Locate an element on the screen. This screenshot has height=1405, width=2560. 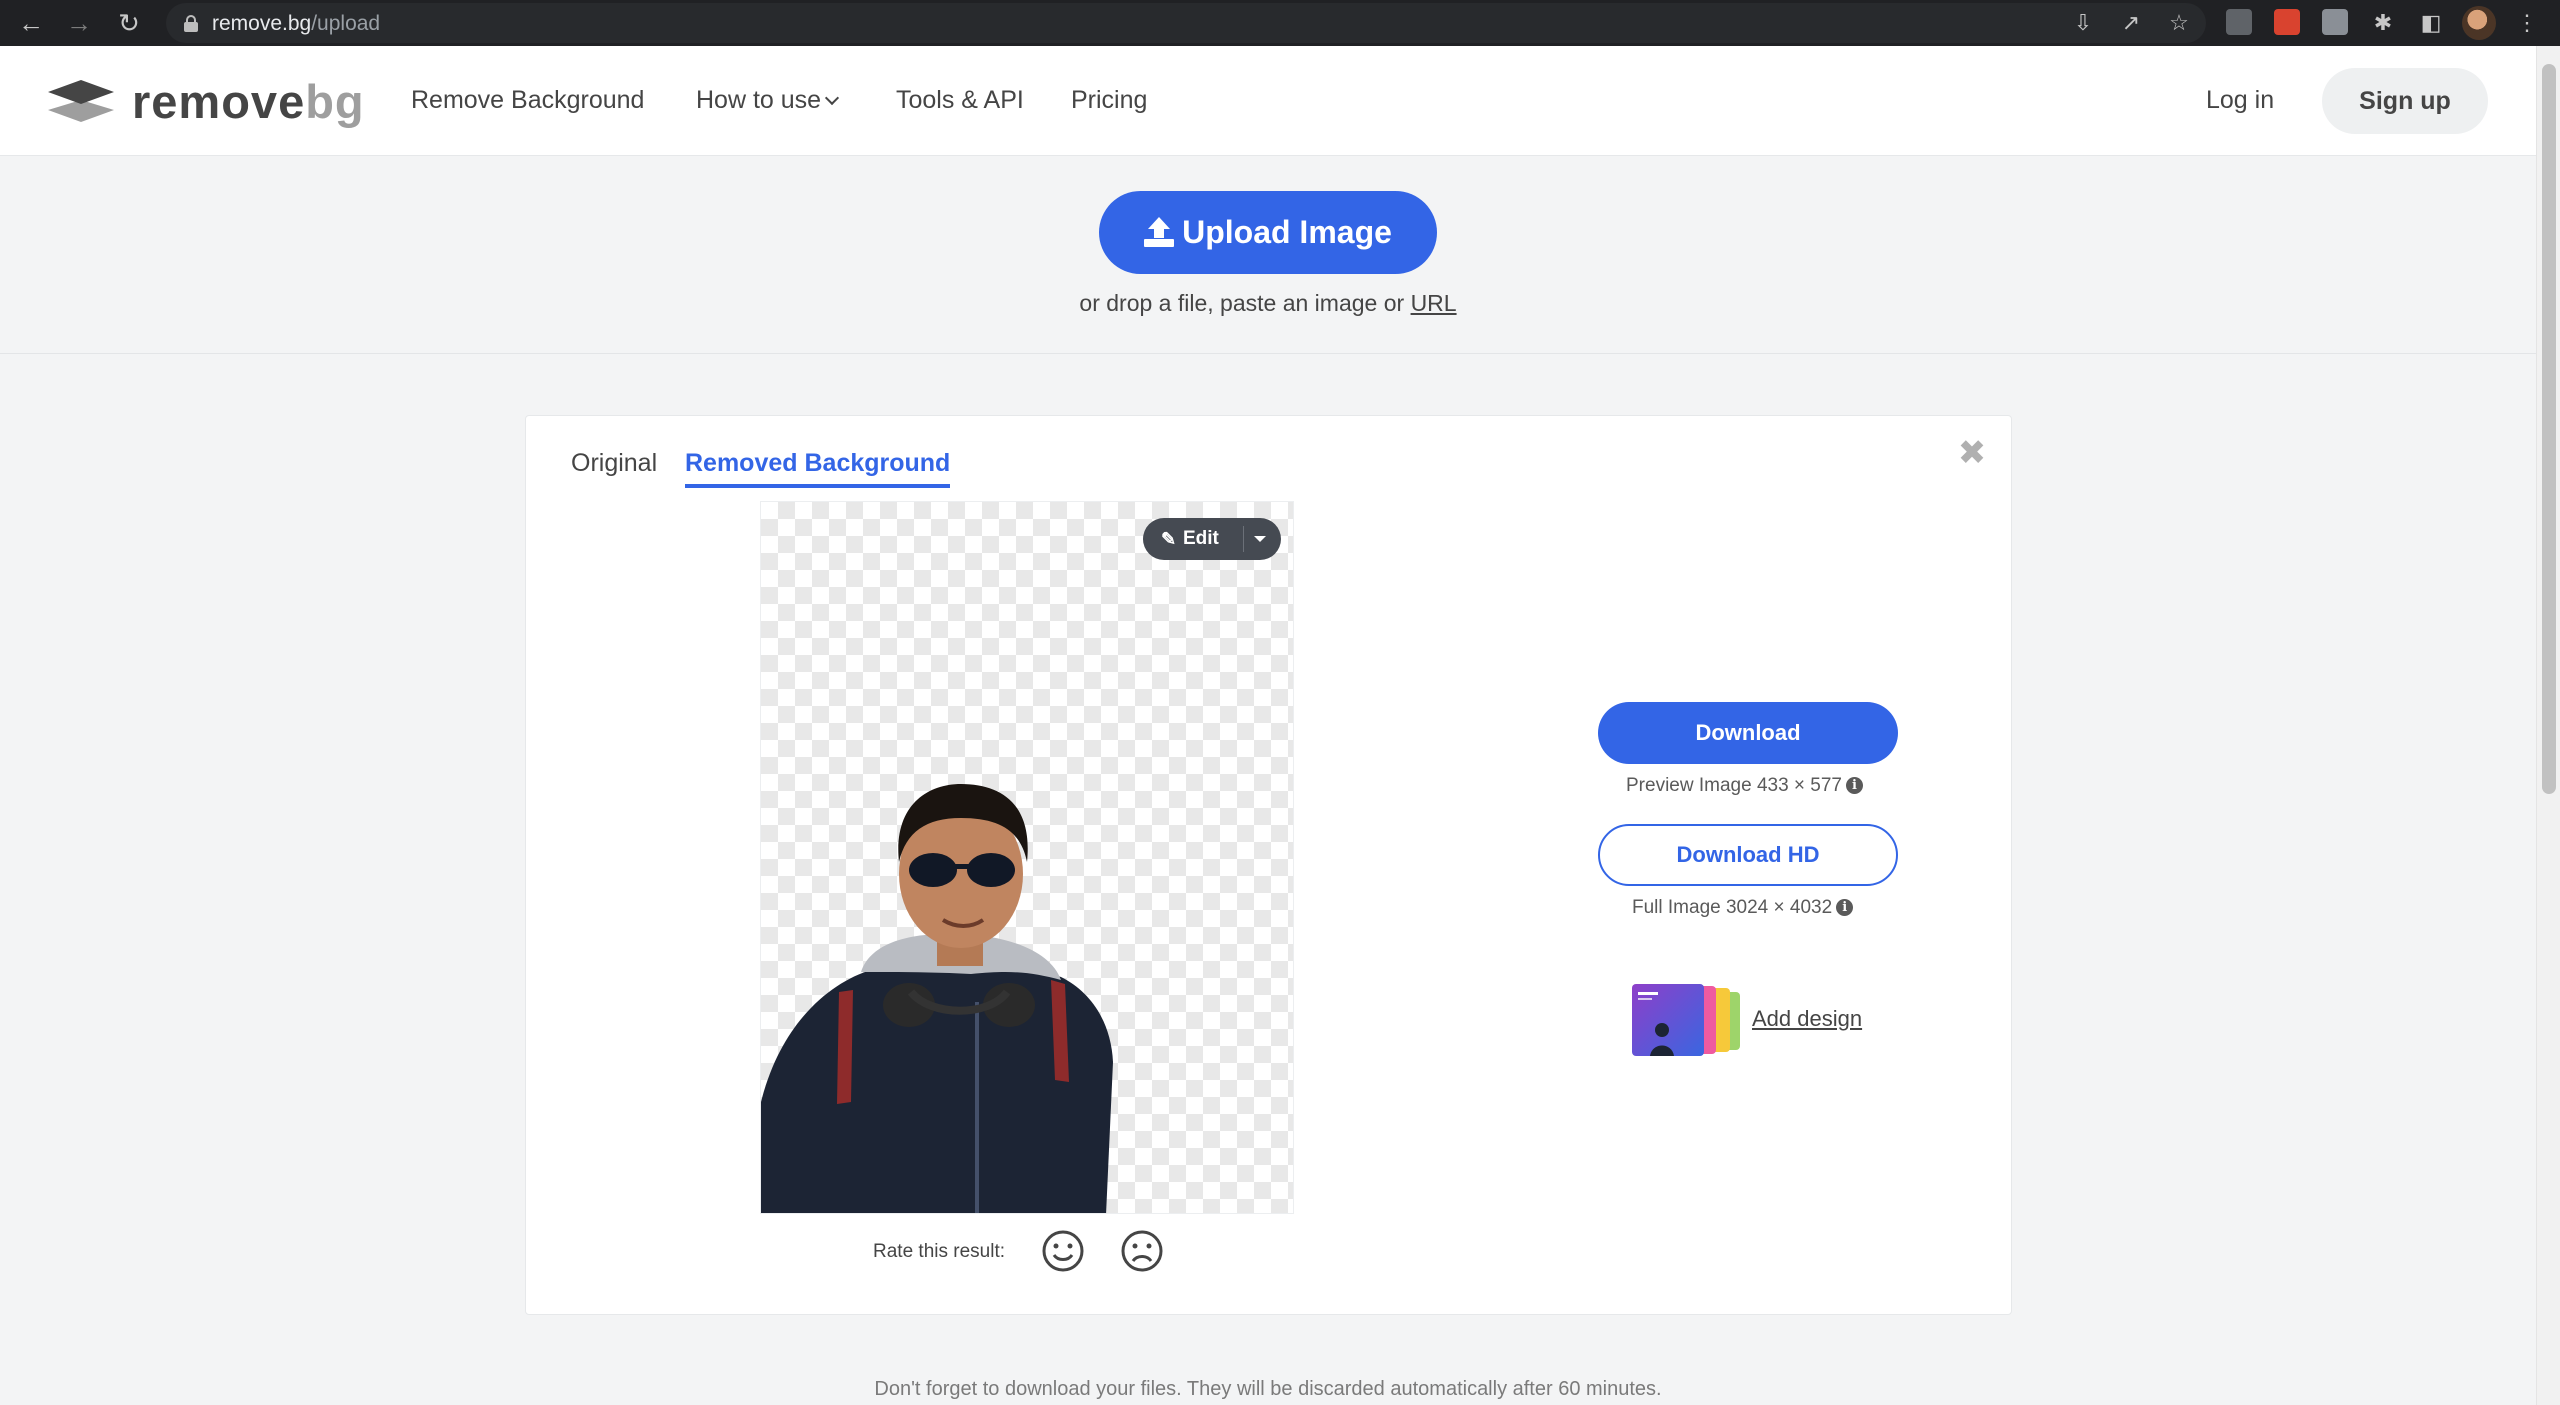
login-link: Log in is located at coordinates (2240, 100).